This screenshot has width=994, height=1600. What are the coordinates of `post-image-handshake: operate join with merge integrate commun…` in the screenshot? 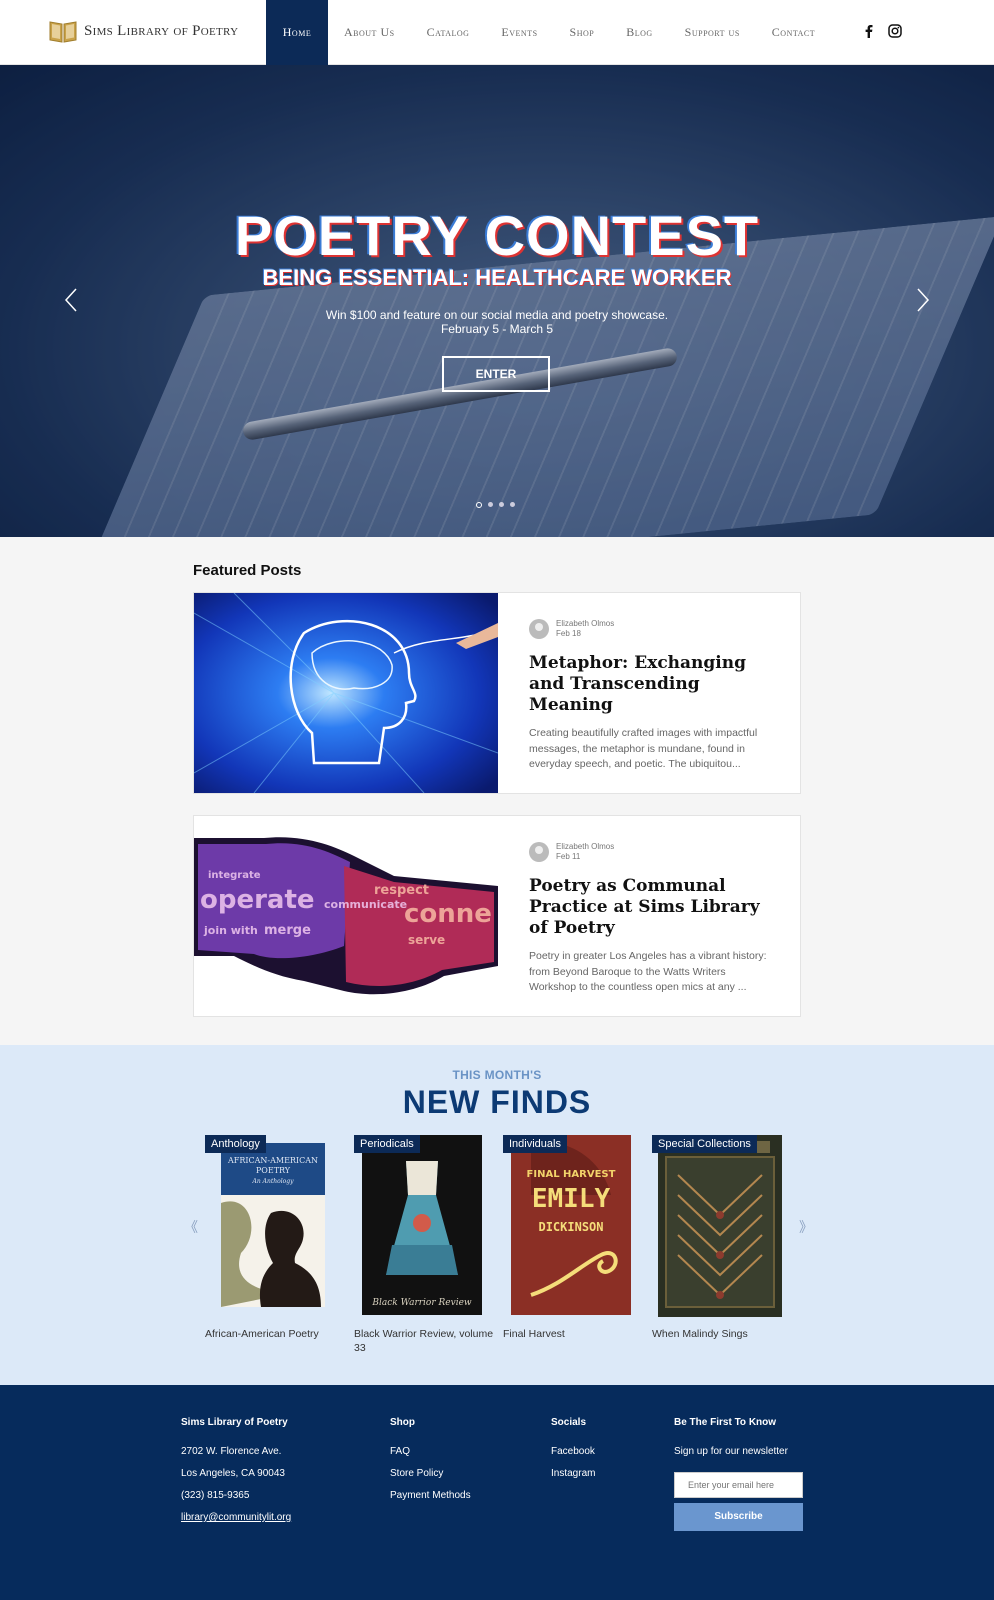 It's located at (346, 916).